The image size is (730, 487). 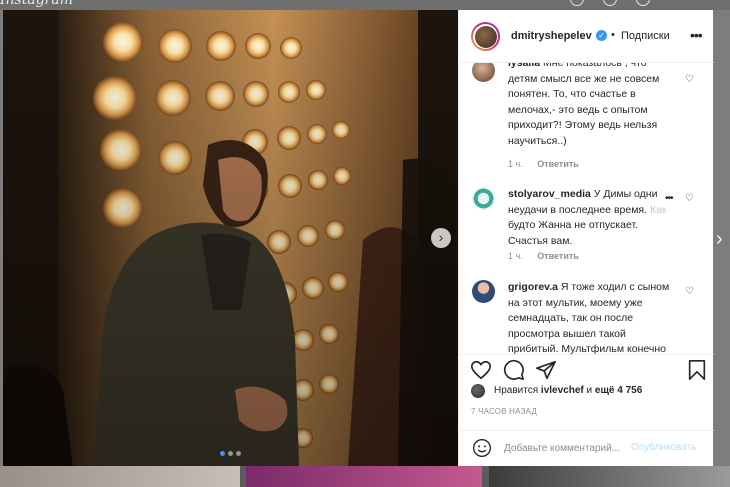 I want to click on likes-prefix: Нравится, so click(x=516, y=390).